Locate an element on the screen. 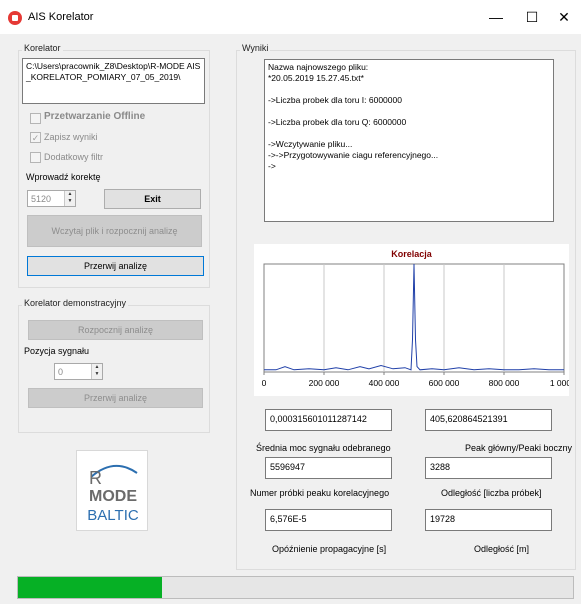 The width and height of the screenshot is (581, 604). progress-bar is located at coordinates (295, 587).